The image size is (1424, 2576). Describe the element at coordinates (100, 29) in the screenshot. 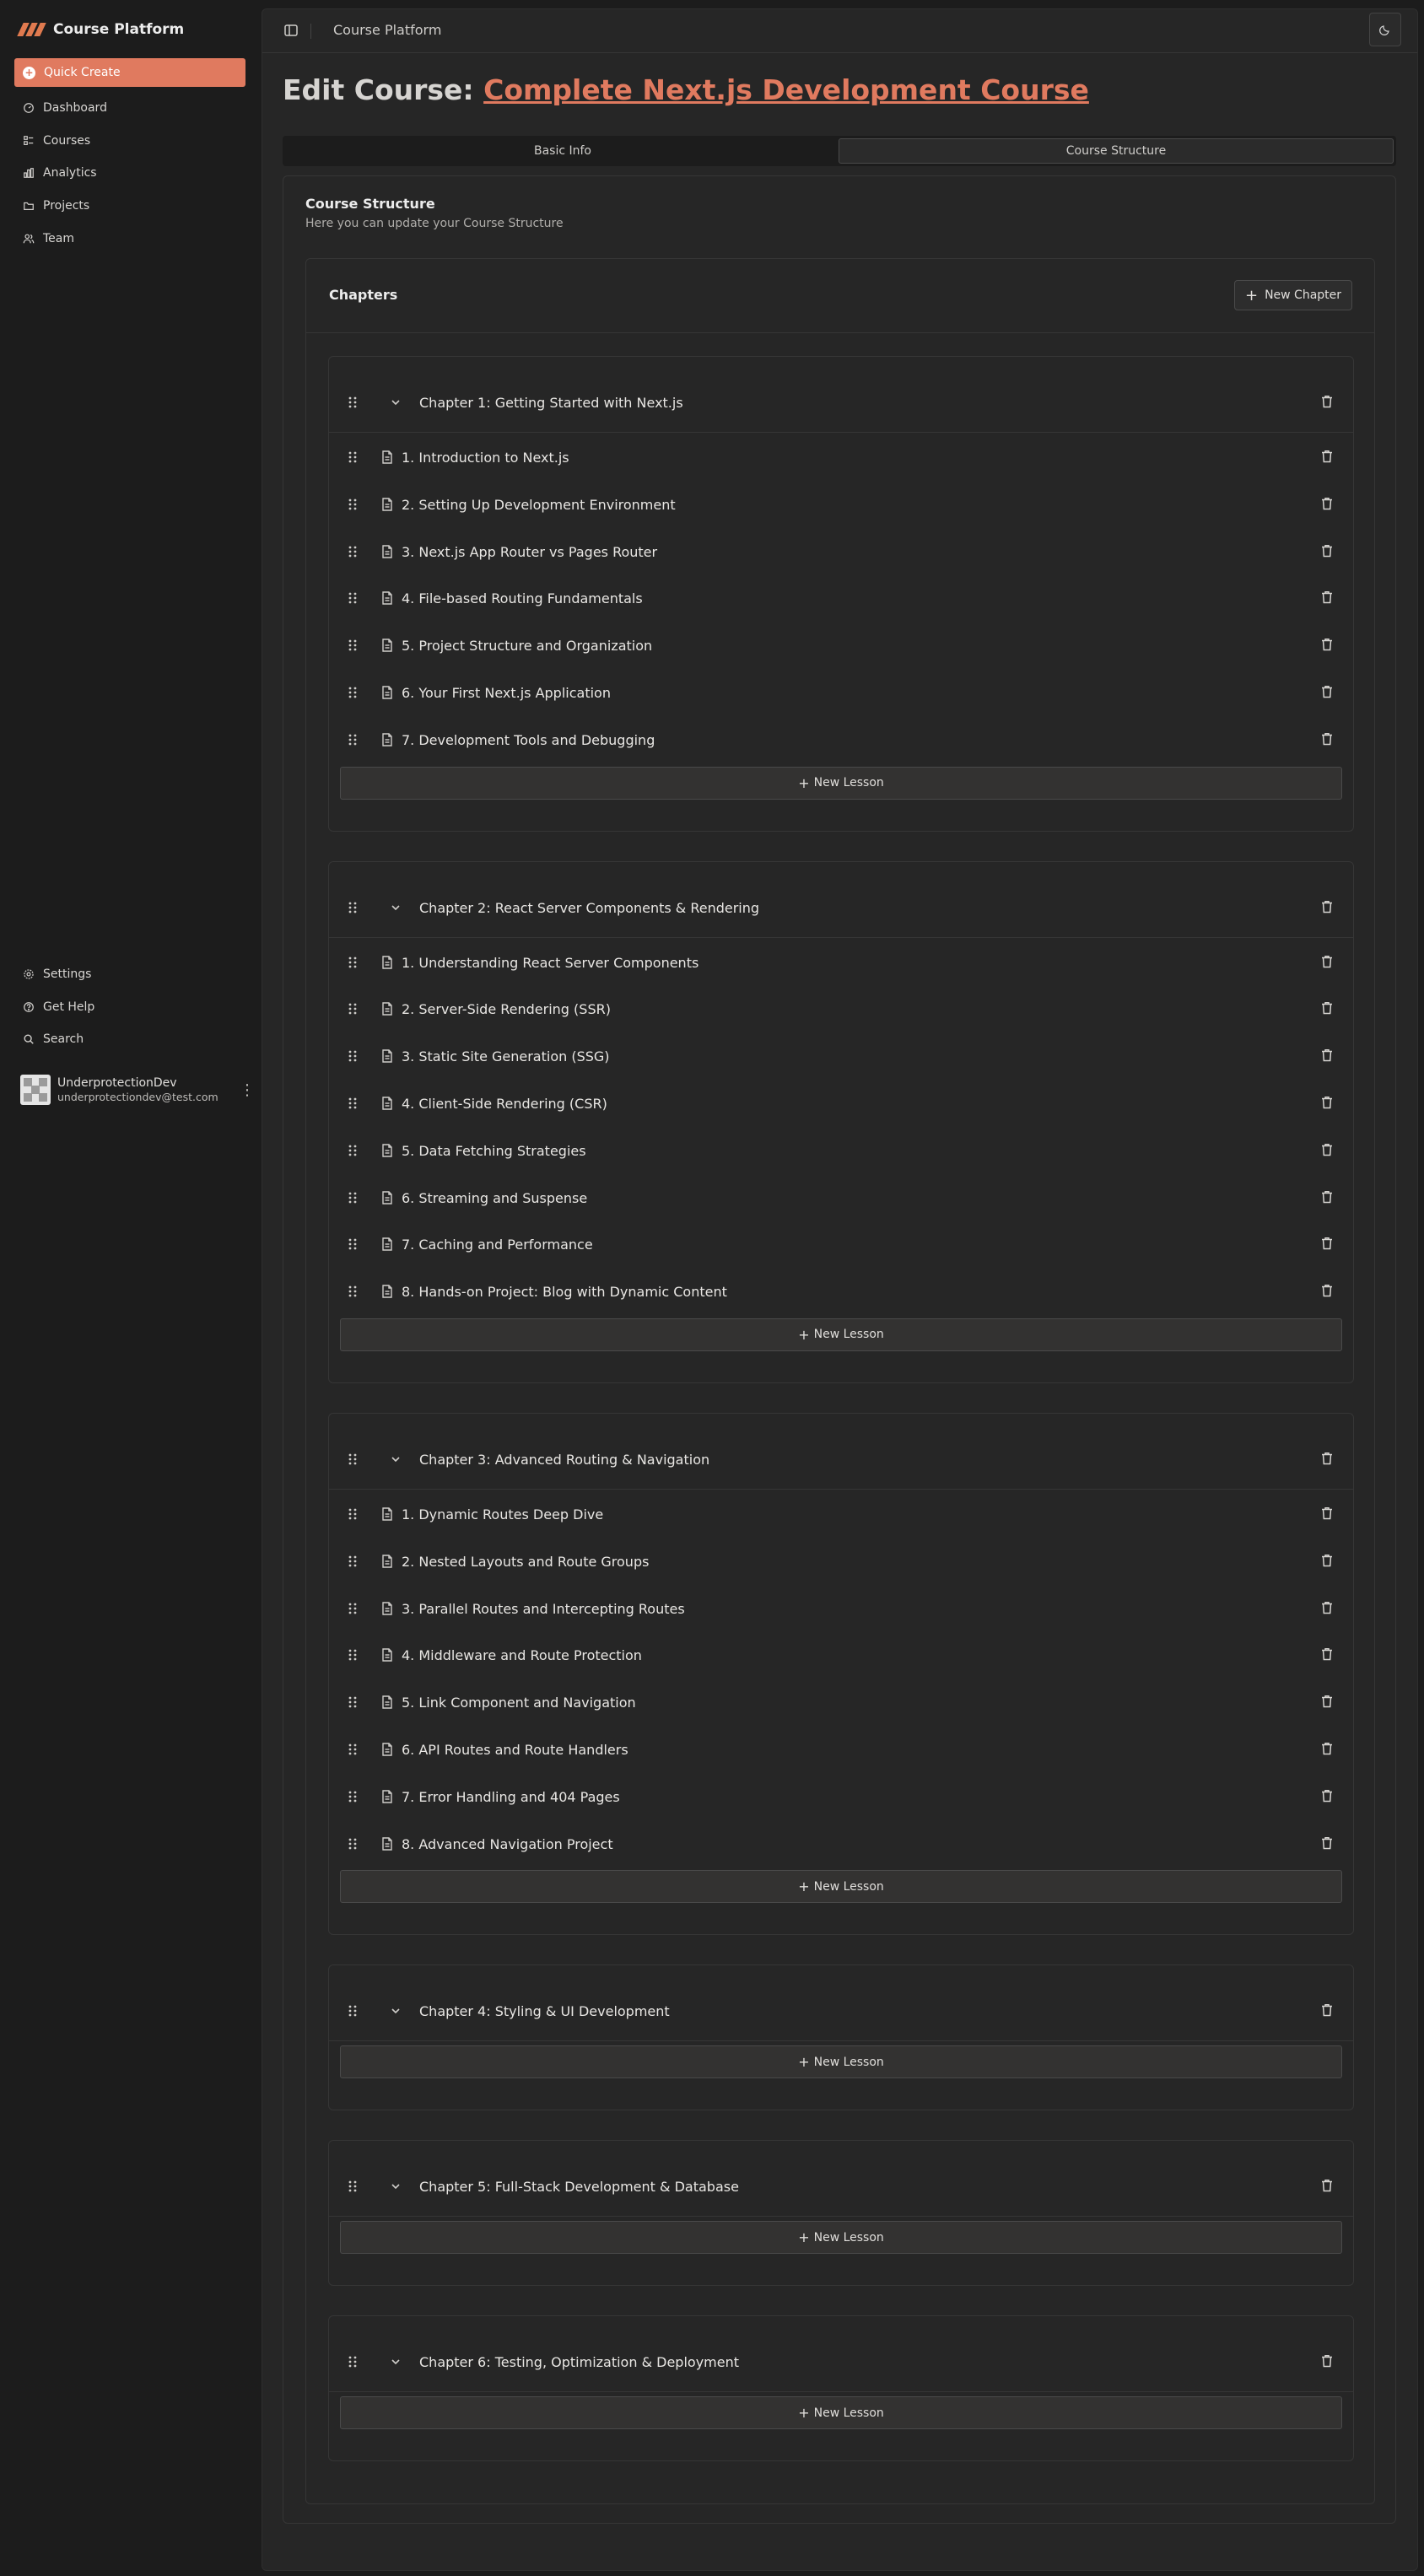

I see `brand: Course Platform` at that location.